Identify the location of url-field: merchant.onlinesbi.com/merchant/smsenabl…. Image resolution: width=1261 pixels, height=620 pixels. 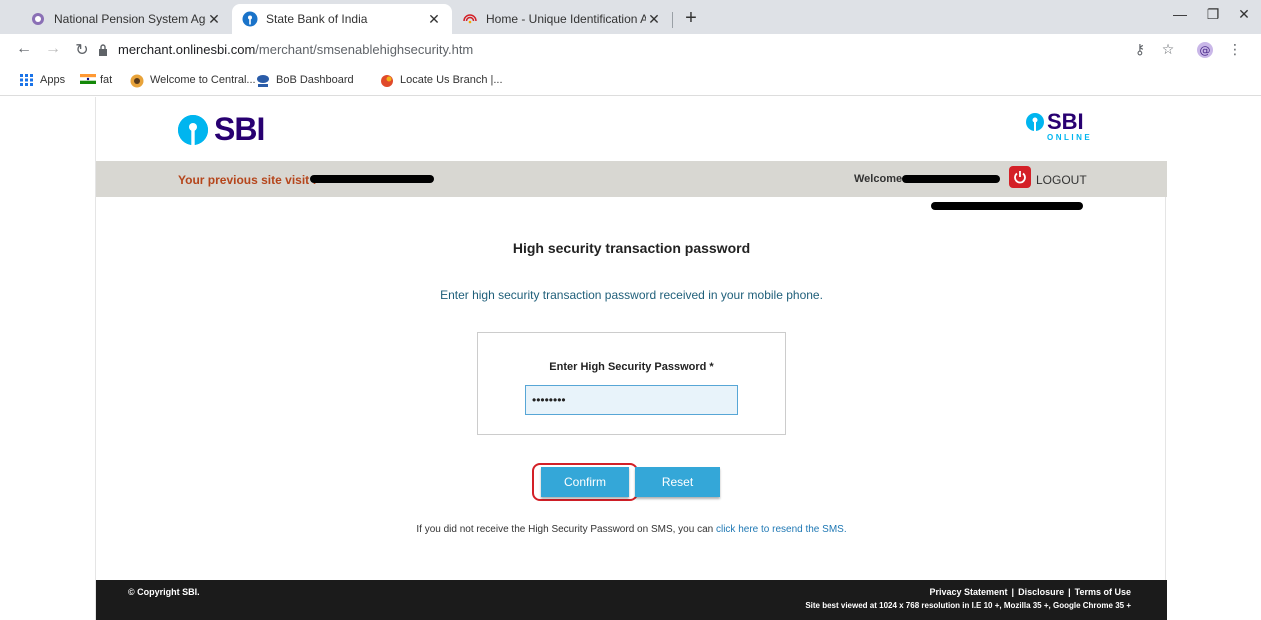
(295, 49).